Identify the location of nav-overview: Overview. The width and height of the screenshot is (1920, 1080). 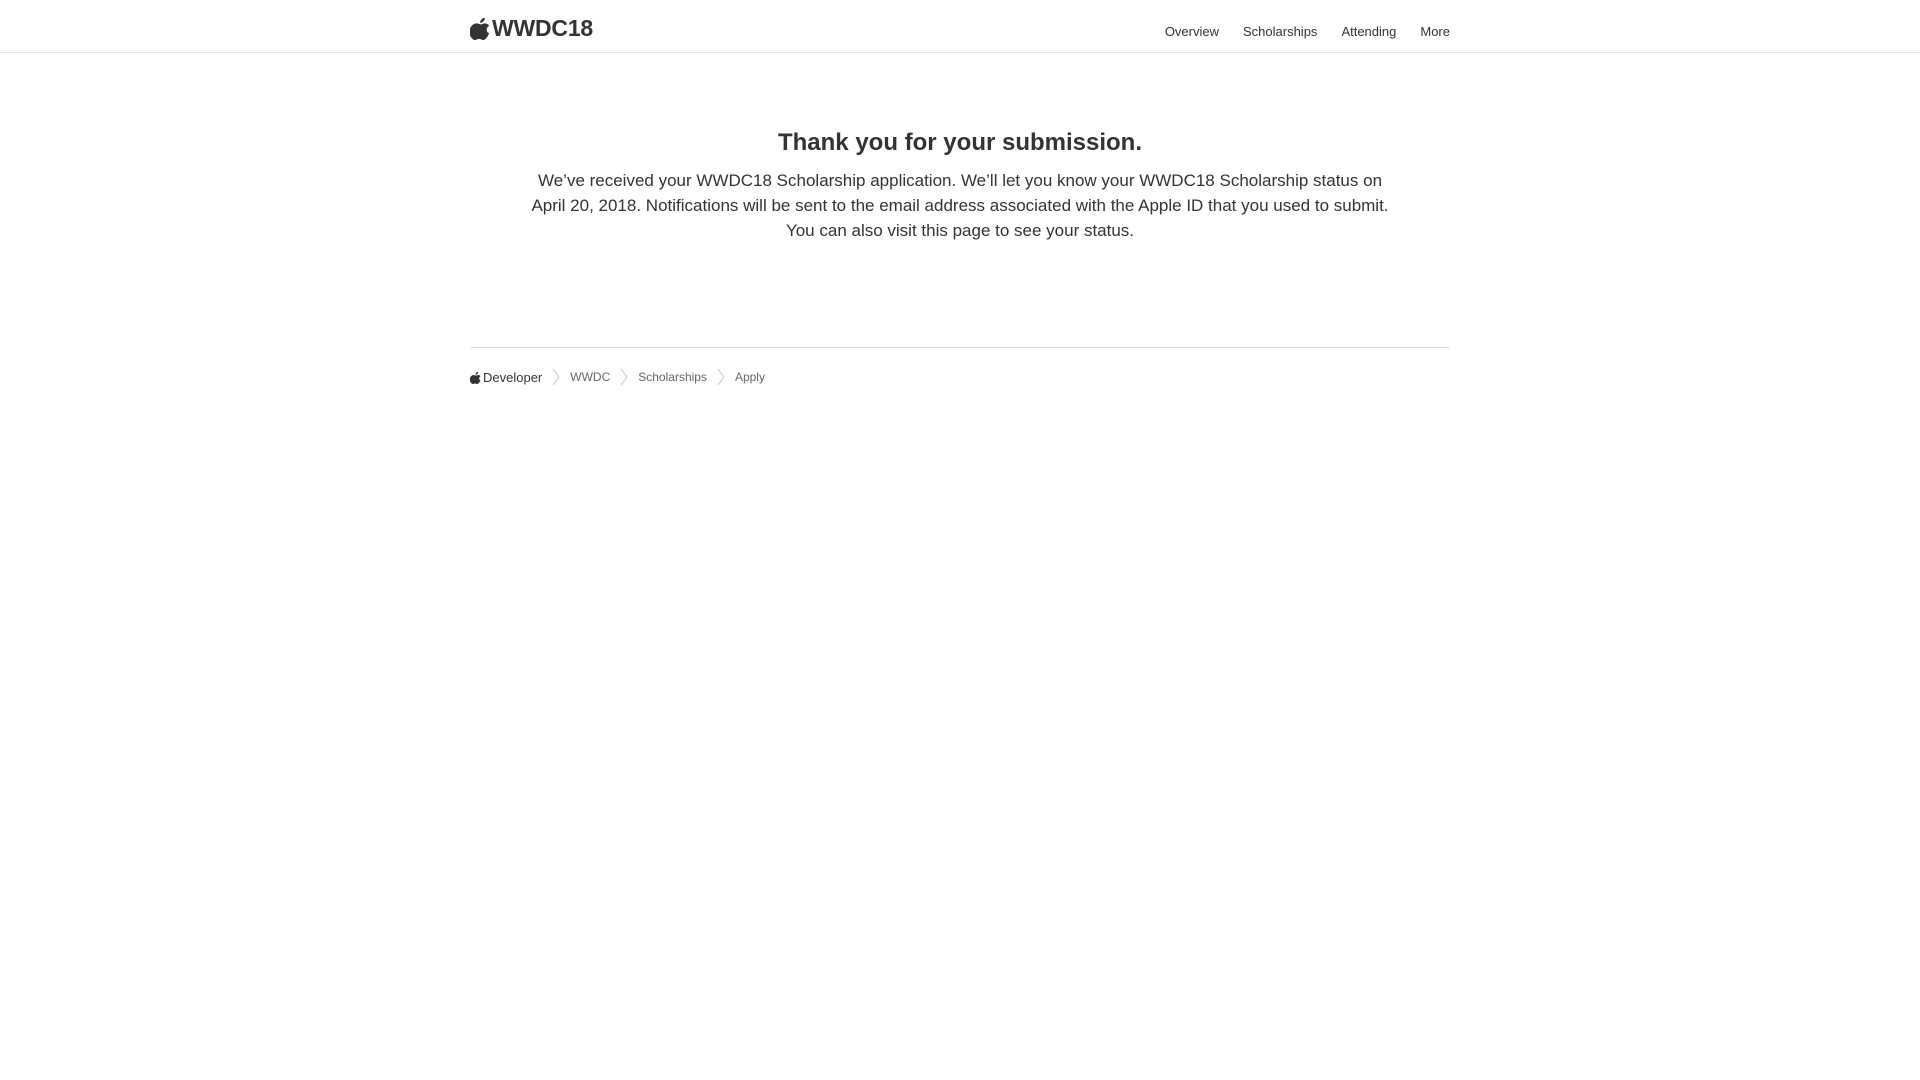
(1192, 31).